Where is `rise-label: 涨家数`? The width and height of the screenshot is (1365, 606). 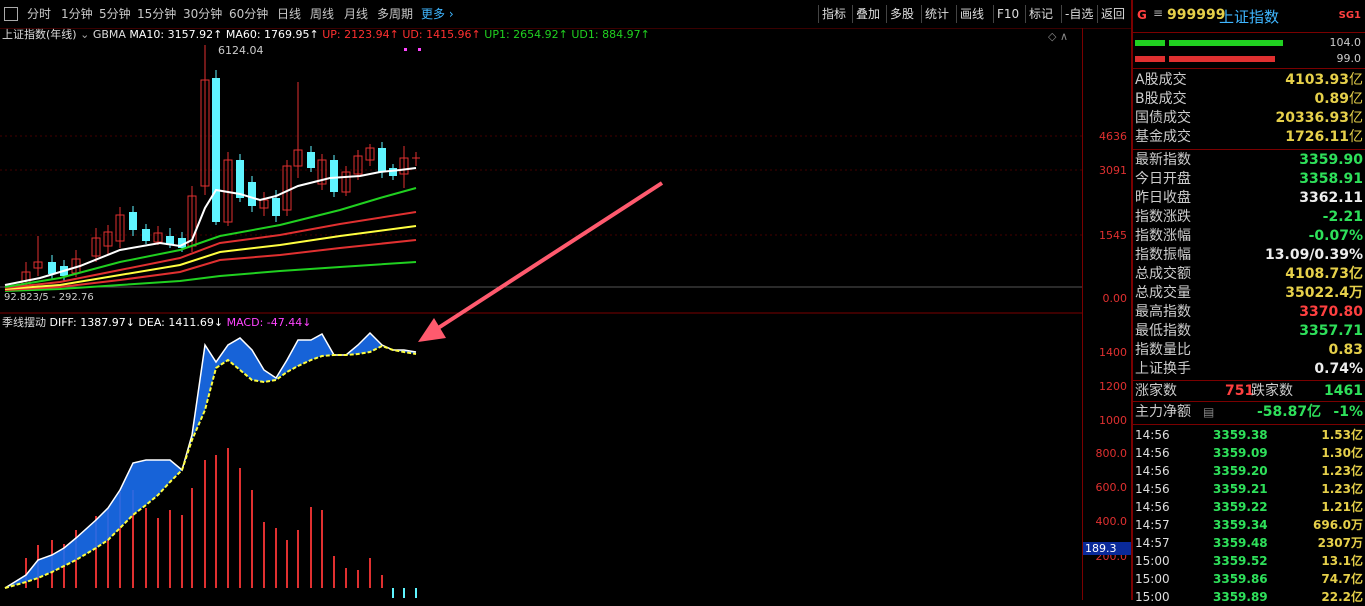
rise-label: 涨家数 is located at coordinates (1156, 391).